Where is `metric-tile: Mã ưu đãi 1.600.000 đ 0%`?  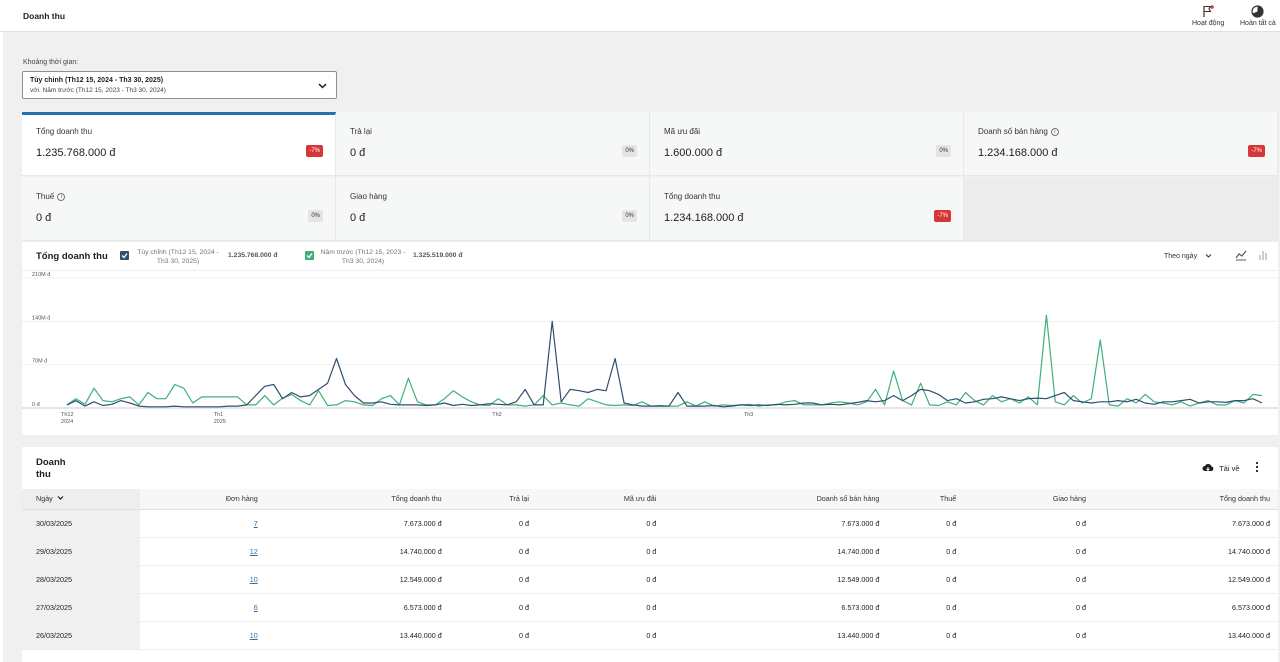 metric-tile: Mã ưu đãi 1.600.000 đ 0% is located at coordinates (807, 144).